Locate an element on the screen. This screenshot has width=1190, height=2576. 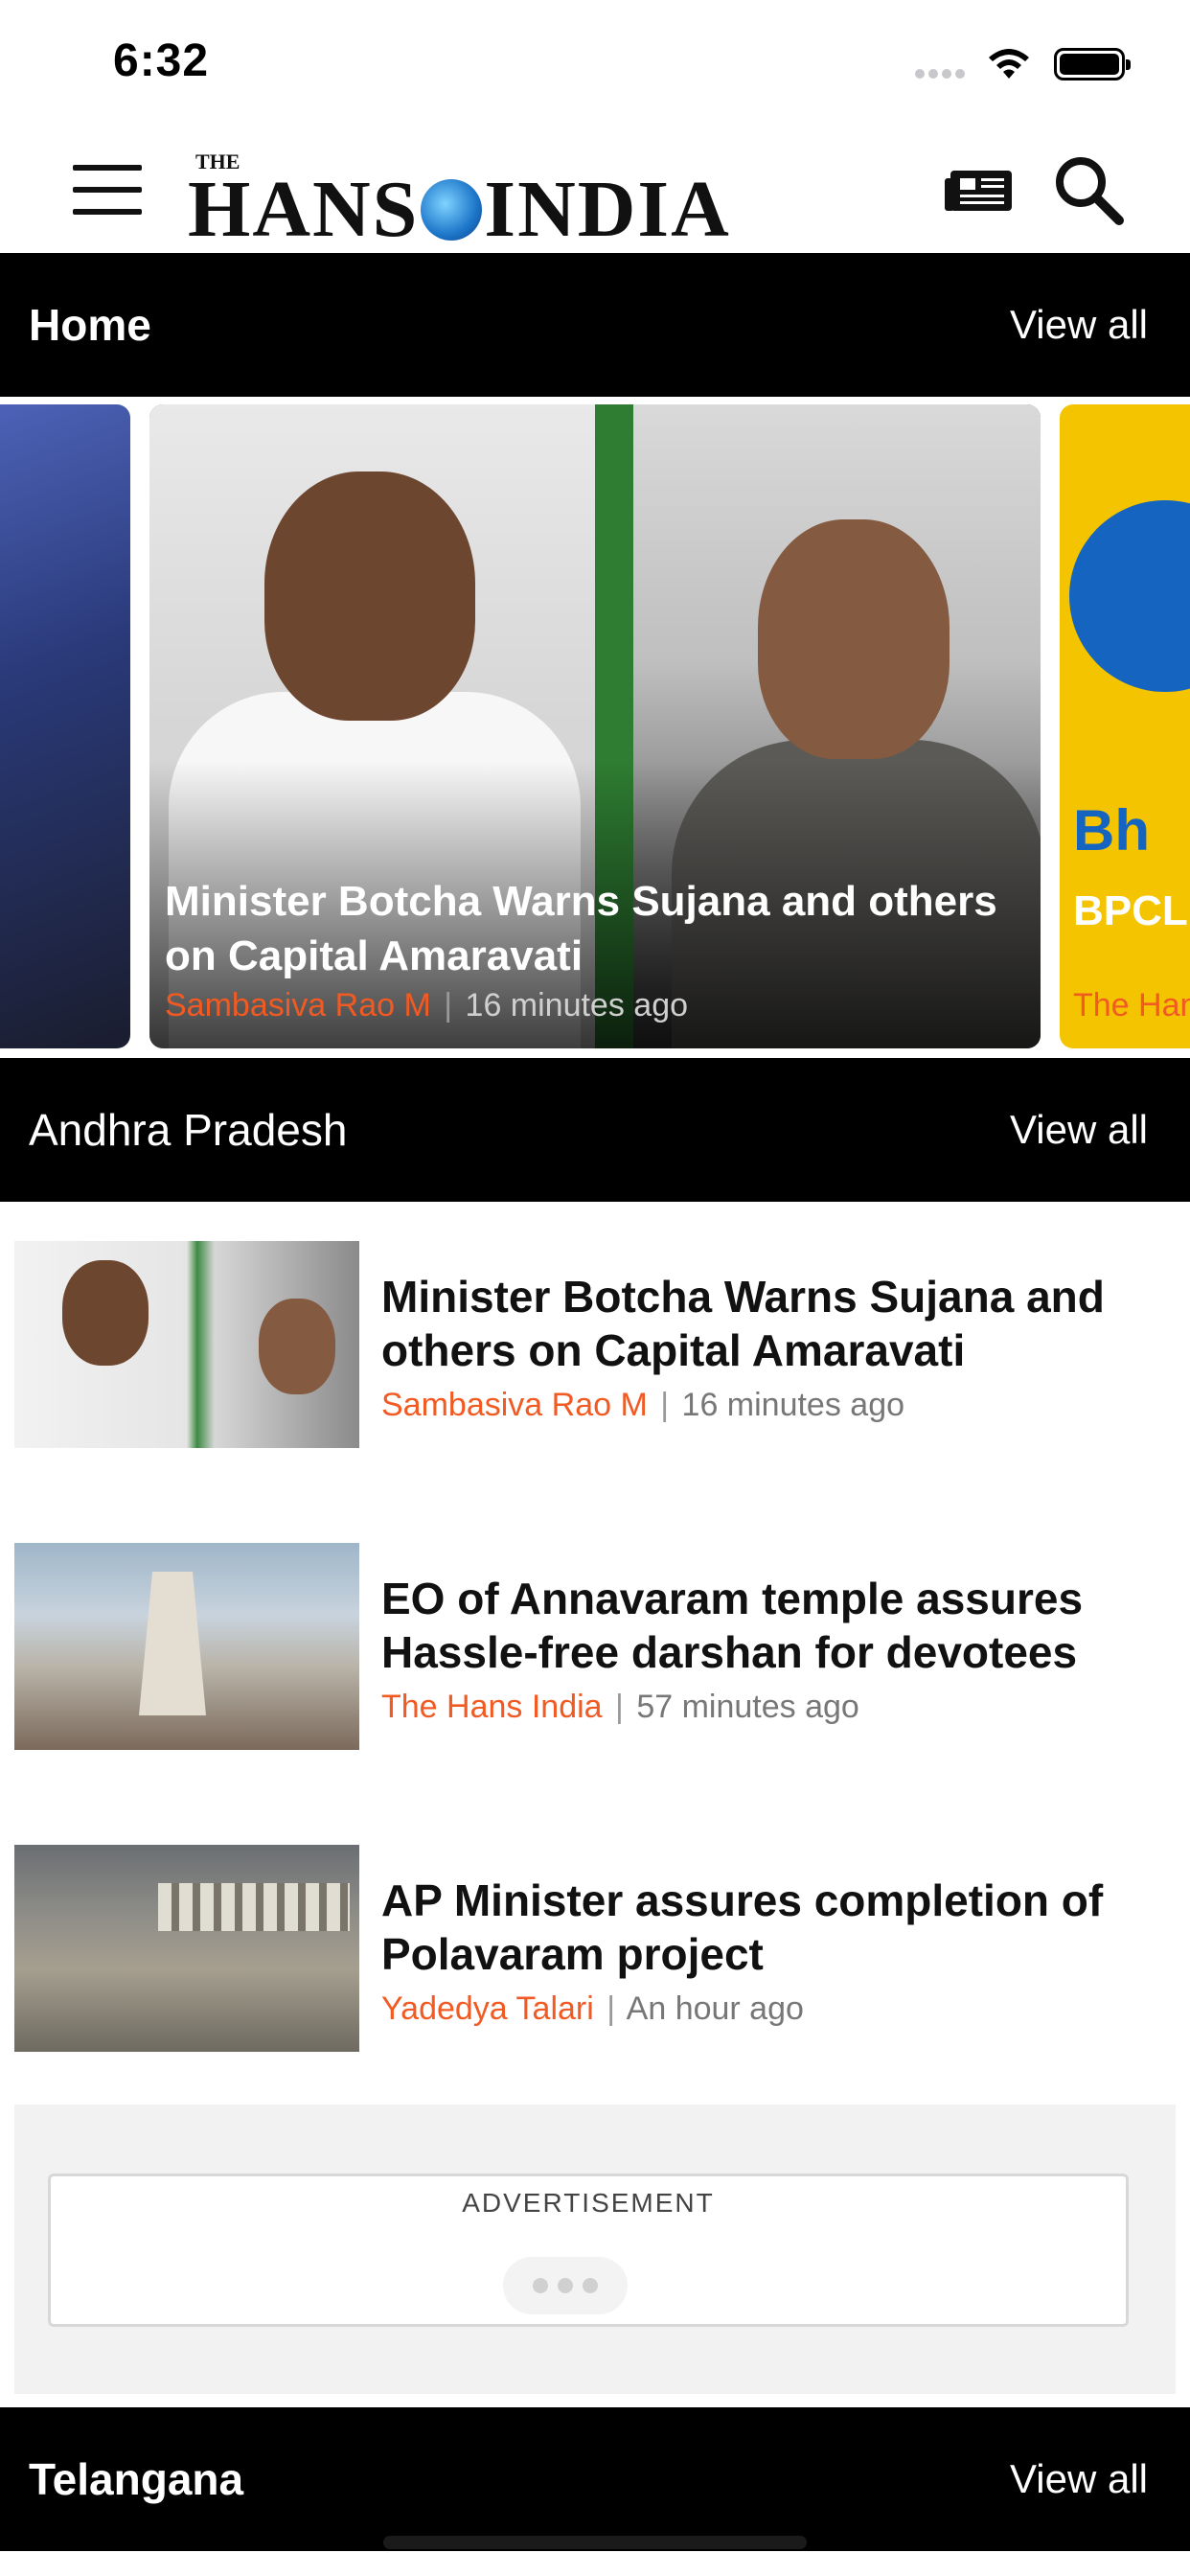
status-time: 6:32 is located at coordinates (162, 60).